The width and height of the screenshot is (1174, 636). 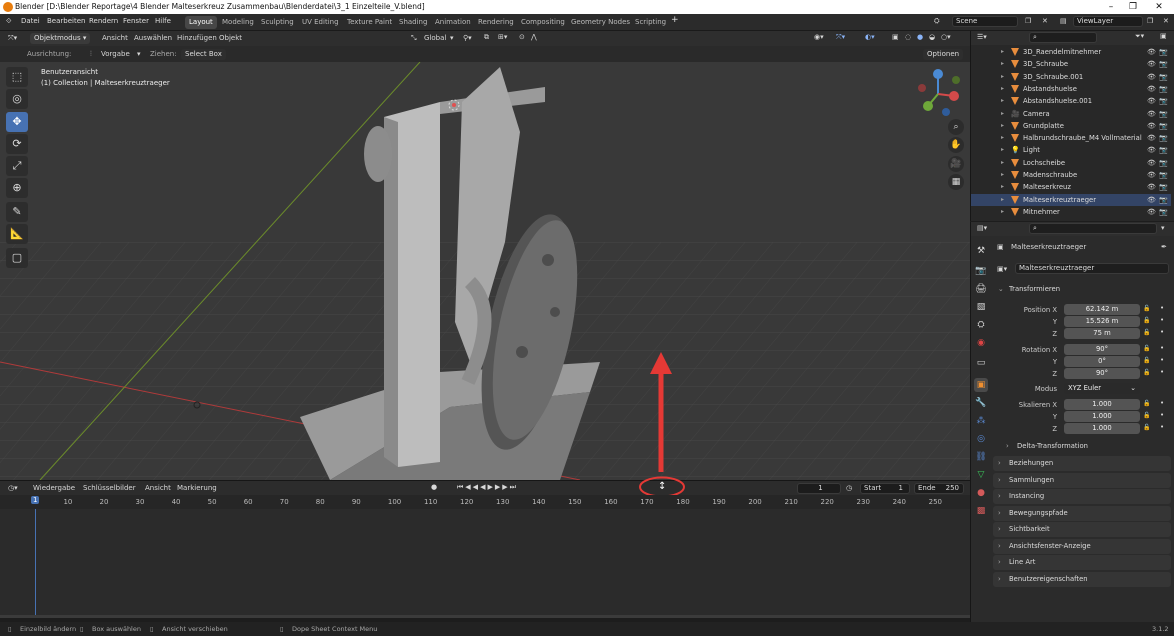 What do you see at coordinates (17, 188) in the screenshot?
I see `transform-tool-icon: ⊕` at bounding box center [17, 188].